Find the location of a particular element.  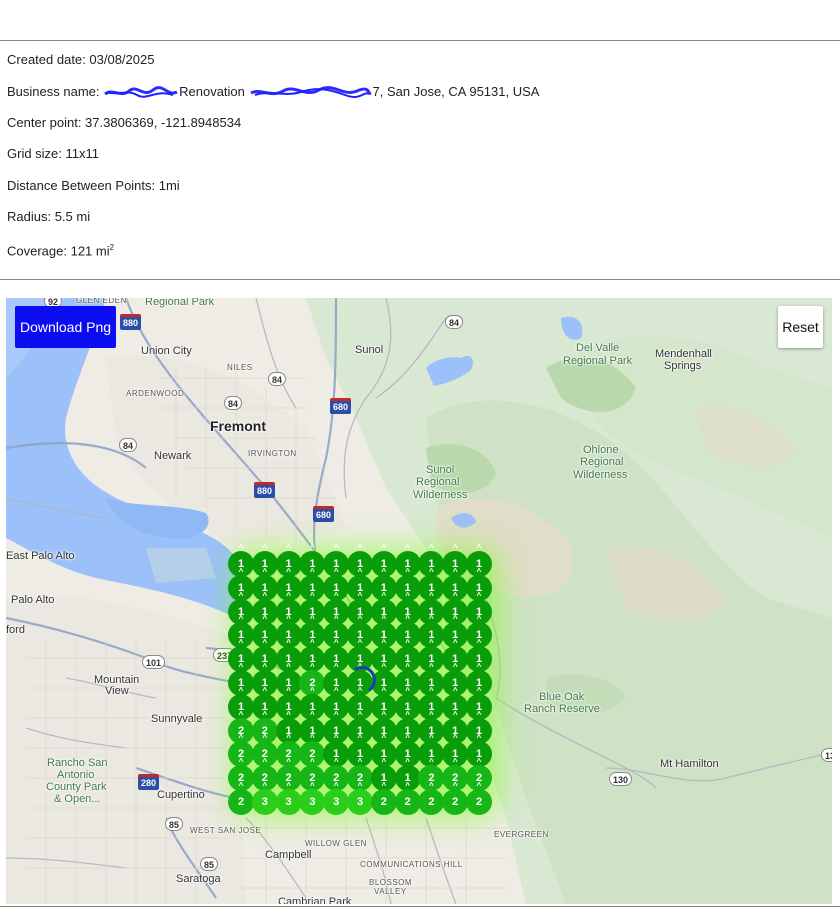

business-address: 7, San Jose, CA 95131, USA is located at coordinates (456, 91).